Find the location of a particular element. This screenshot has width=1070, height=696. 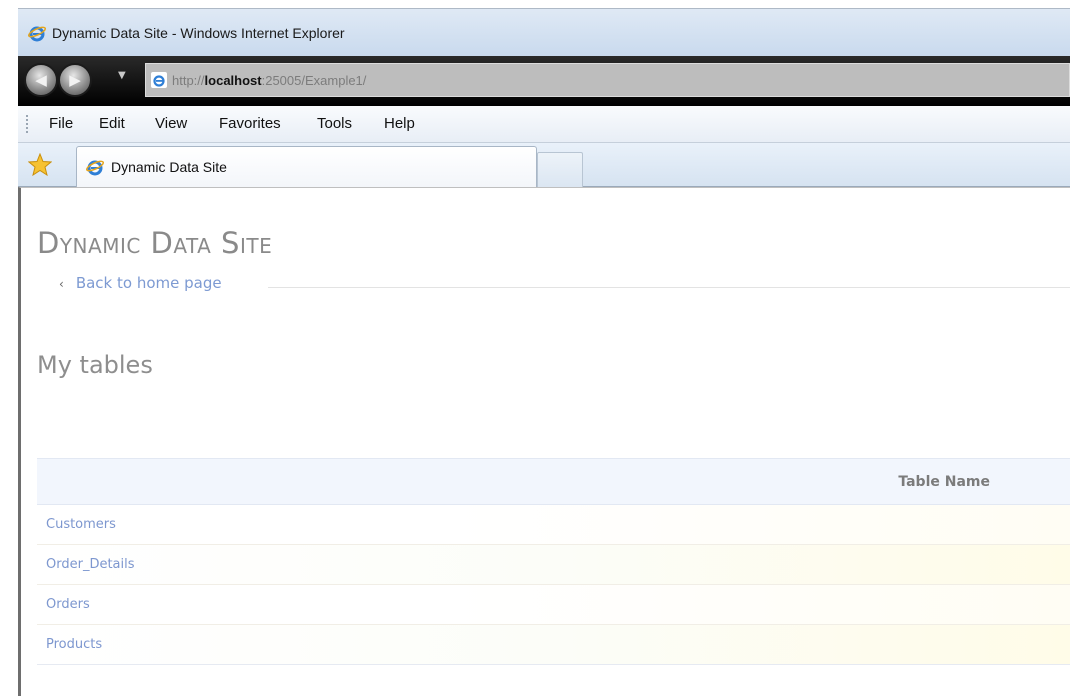

toolbar-grip is located at coordinates (27, 124).